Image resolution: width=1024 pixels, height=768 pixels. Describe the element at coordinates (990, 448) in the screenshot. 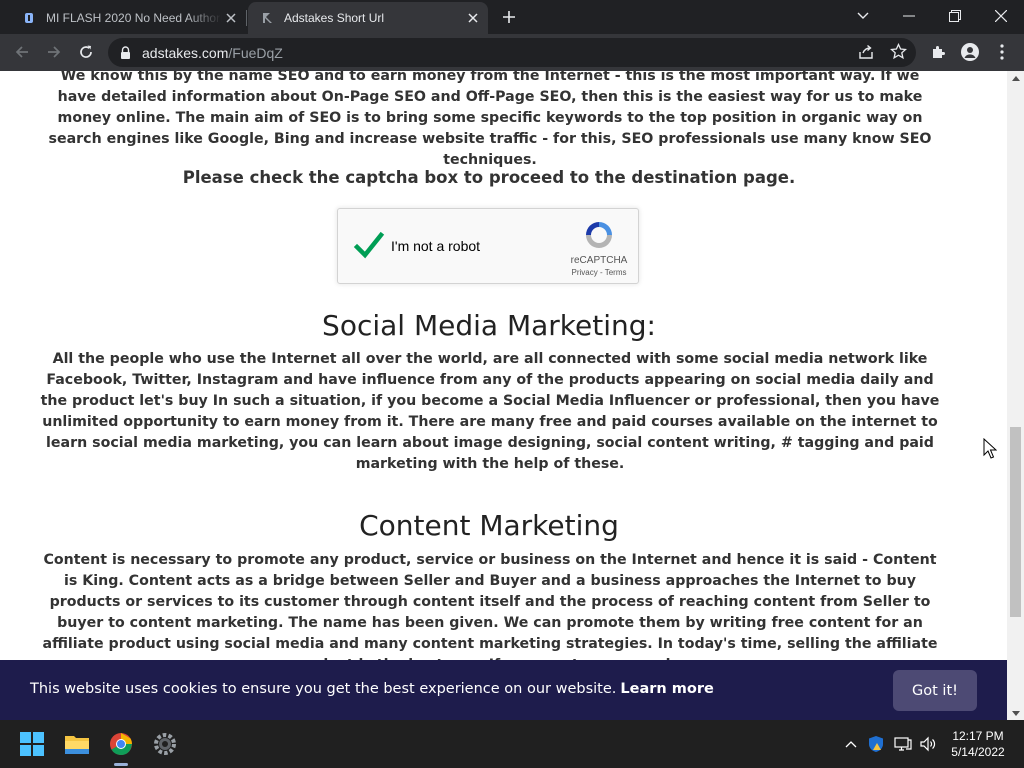

I see `mouse-pointer-icon` at that location.